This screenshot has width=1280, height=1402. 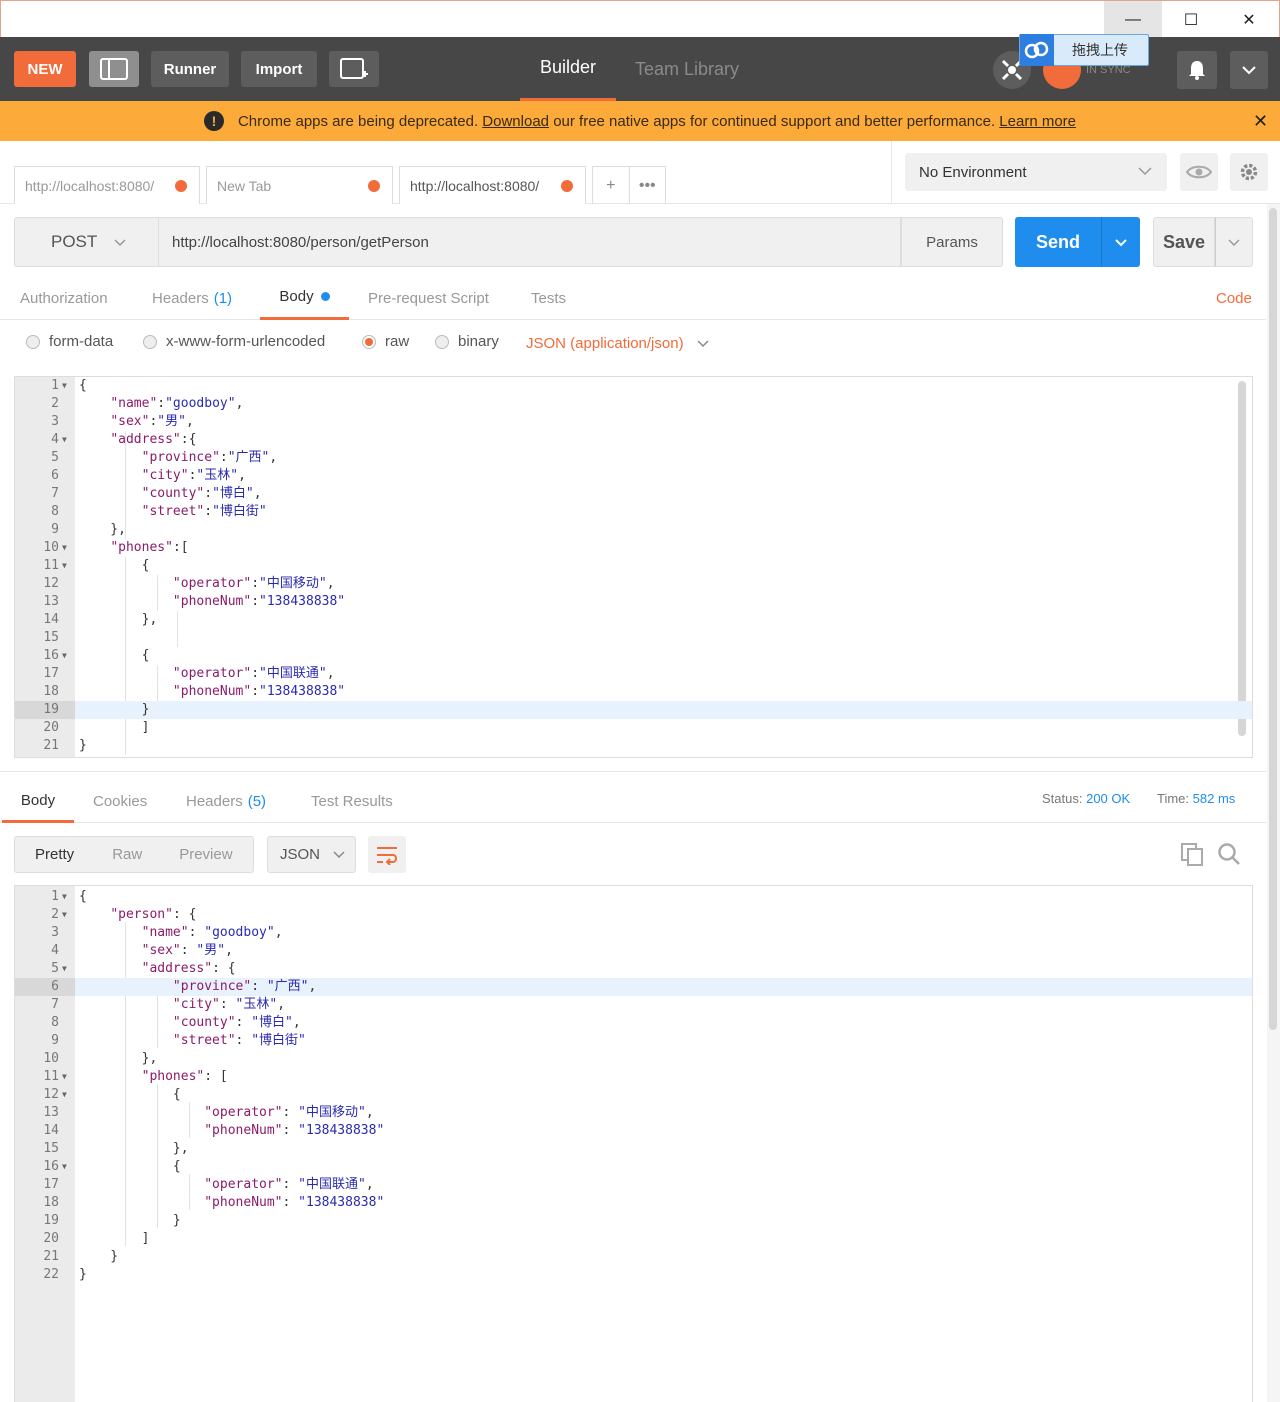 What do you see at coordinates (467, 341) in the screenshot?
I see `radio-binary: binary` at bounding box center [467, 341].